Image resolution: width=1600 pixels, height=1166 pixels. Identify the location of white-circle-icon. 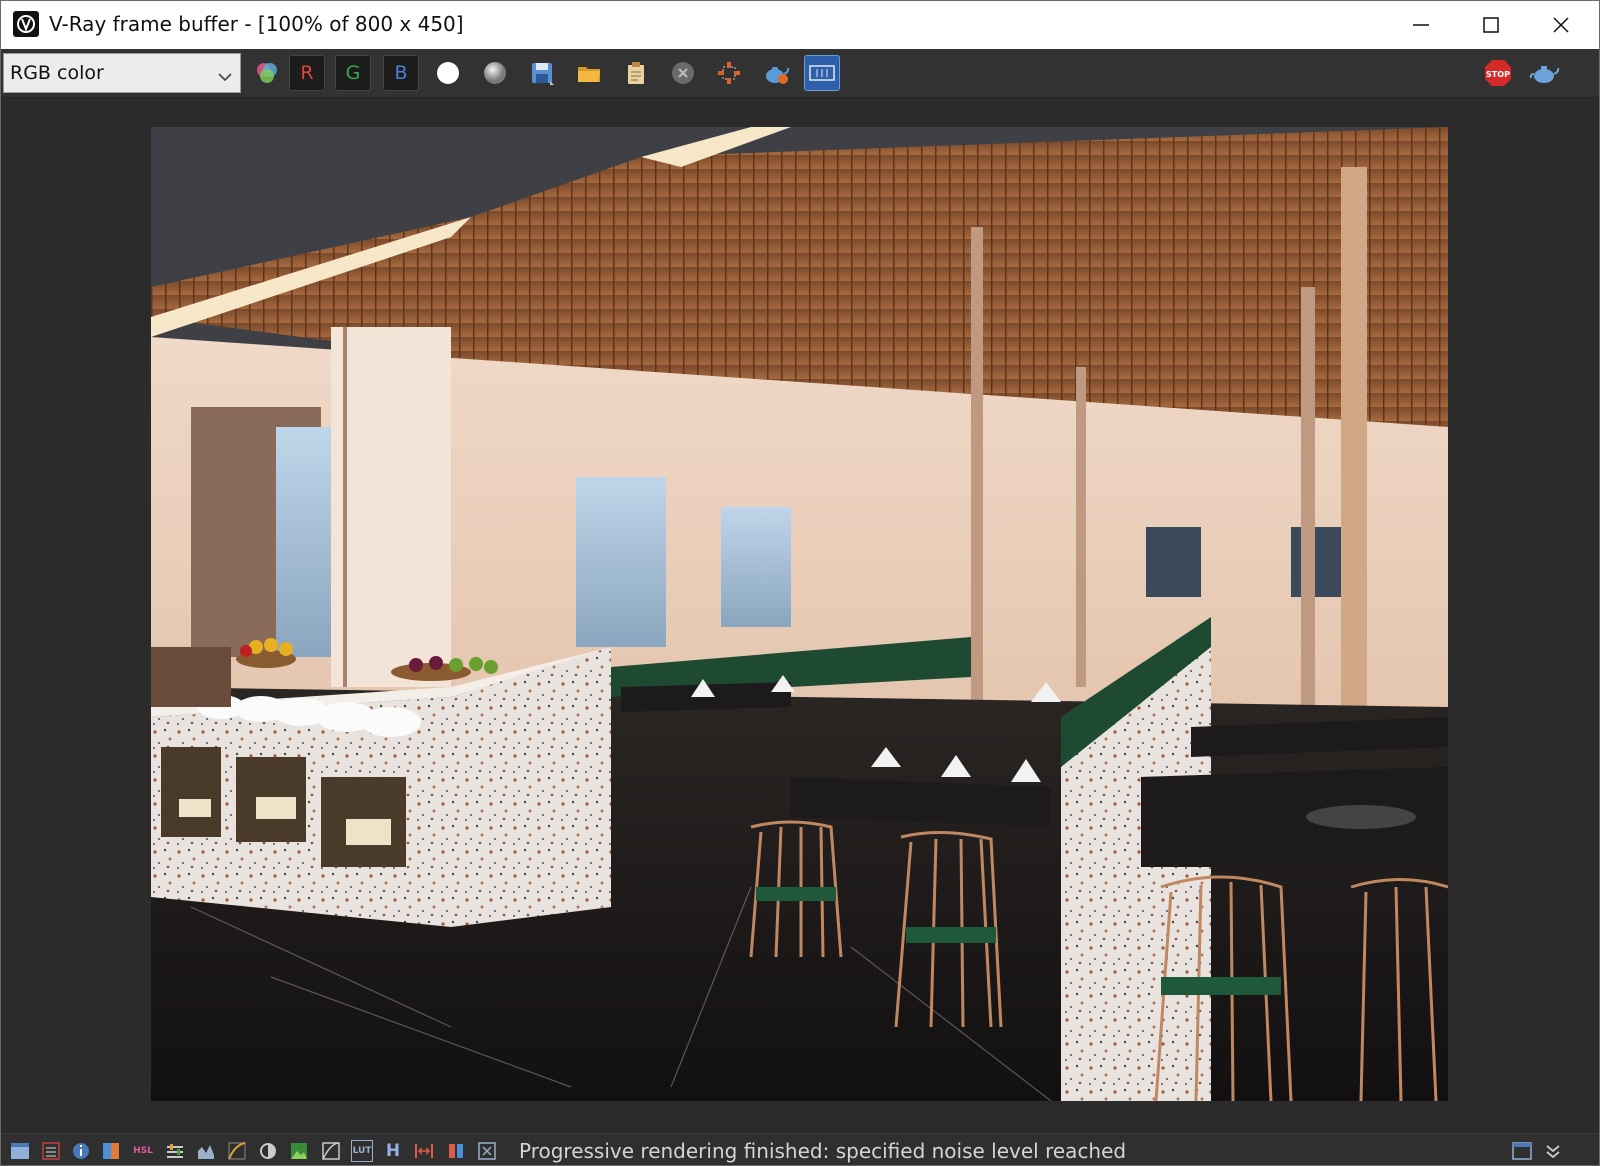
(448, 73).